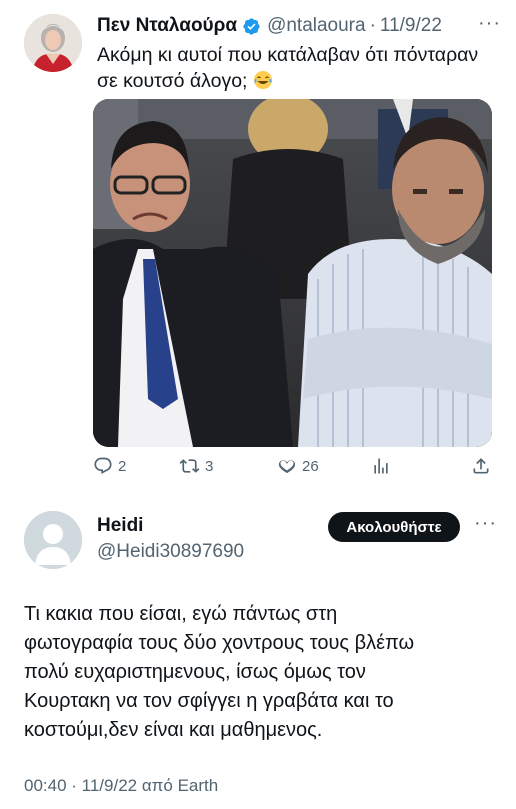 The image size is (516, 809). I want to click on tweet-actions: 2 3 26, so click(292, 468).